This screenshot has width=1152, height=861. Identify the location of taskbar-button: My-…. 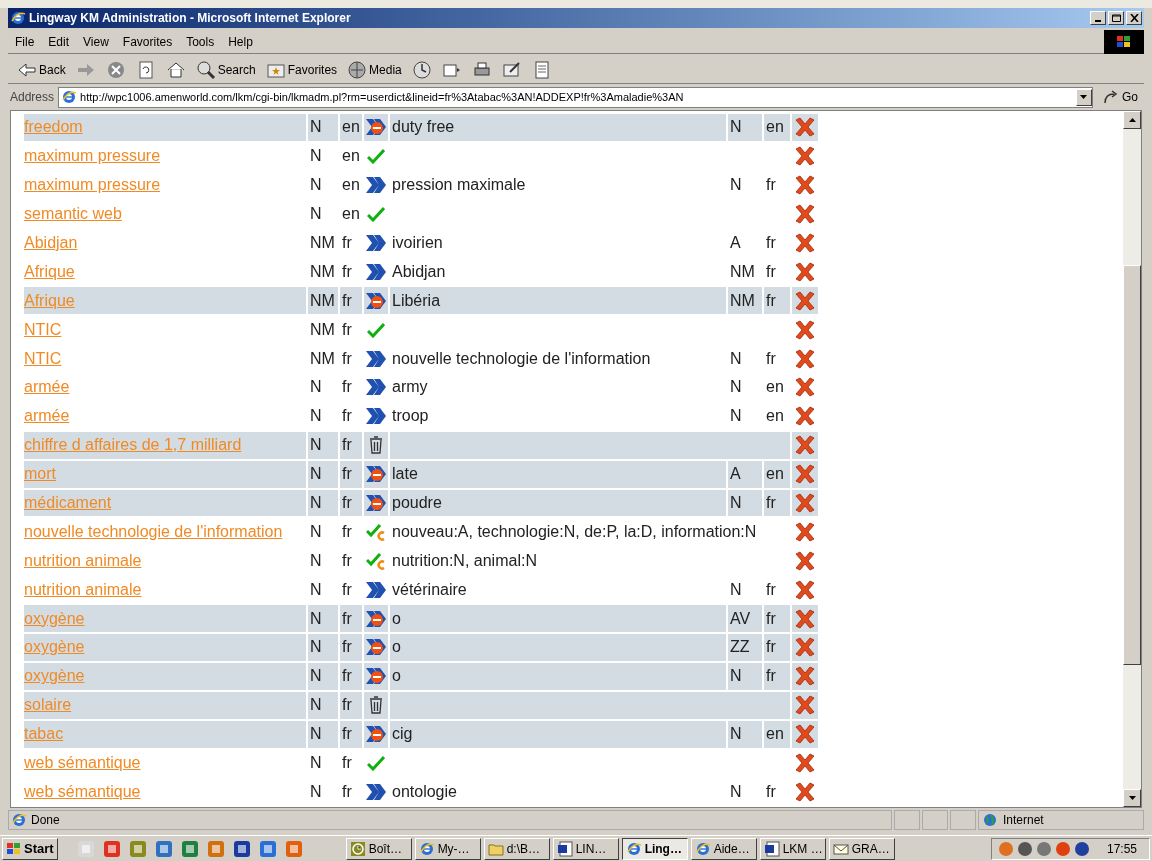
(447, 848).